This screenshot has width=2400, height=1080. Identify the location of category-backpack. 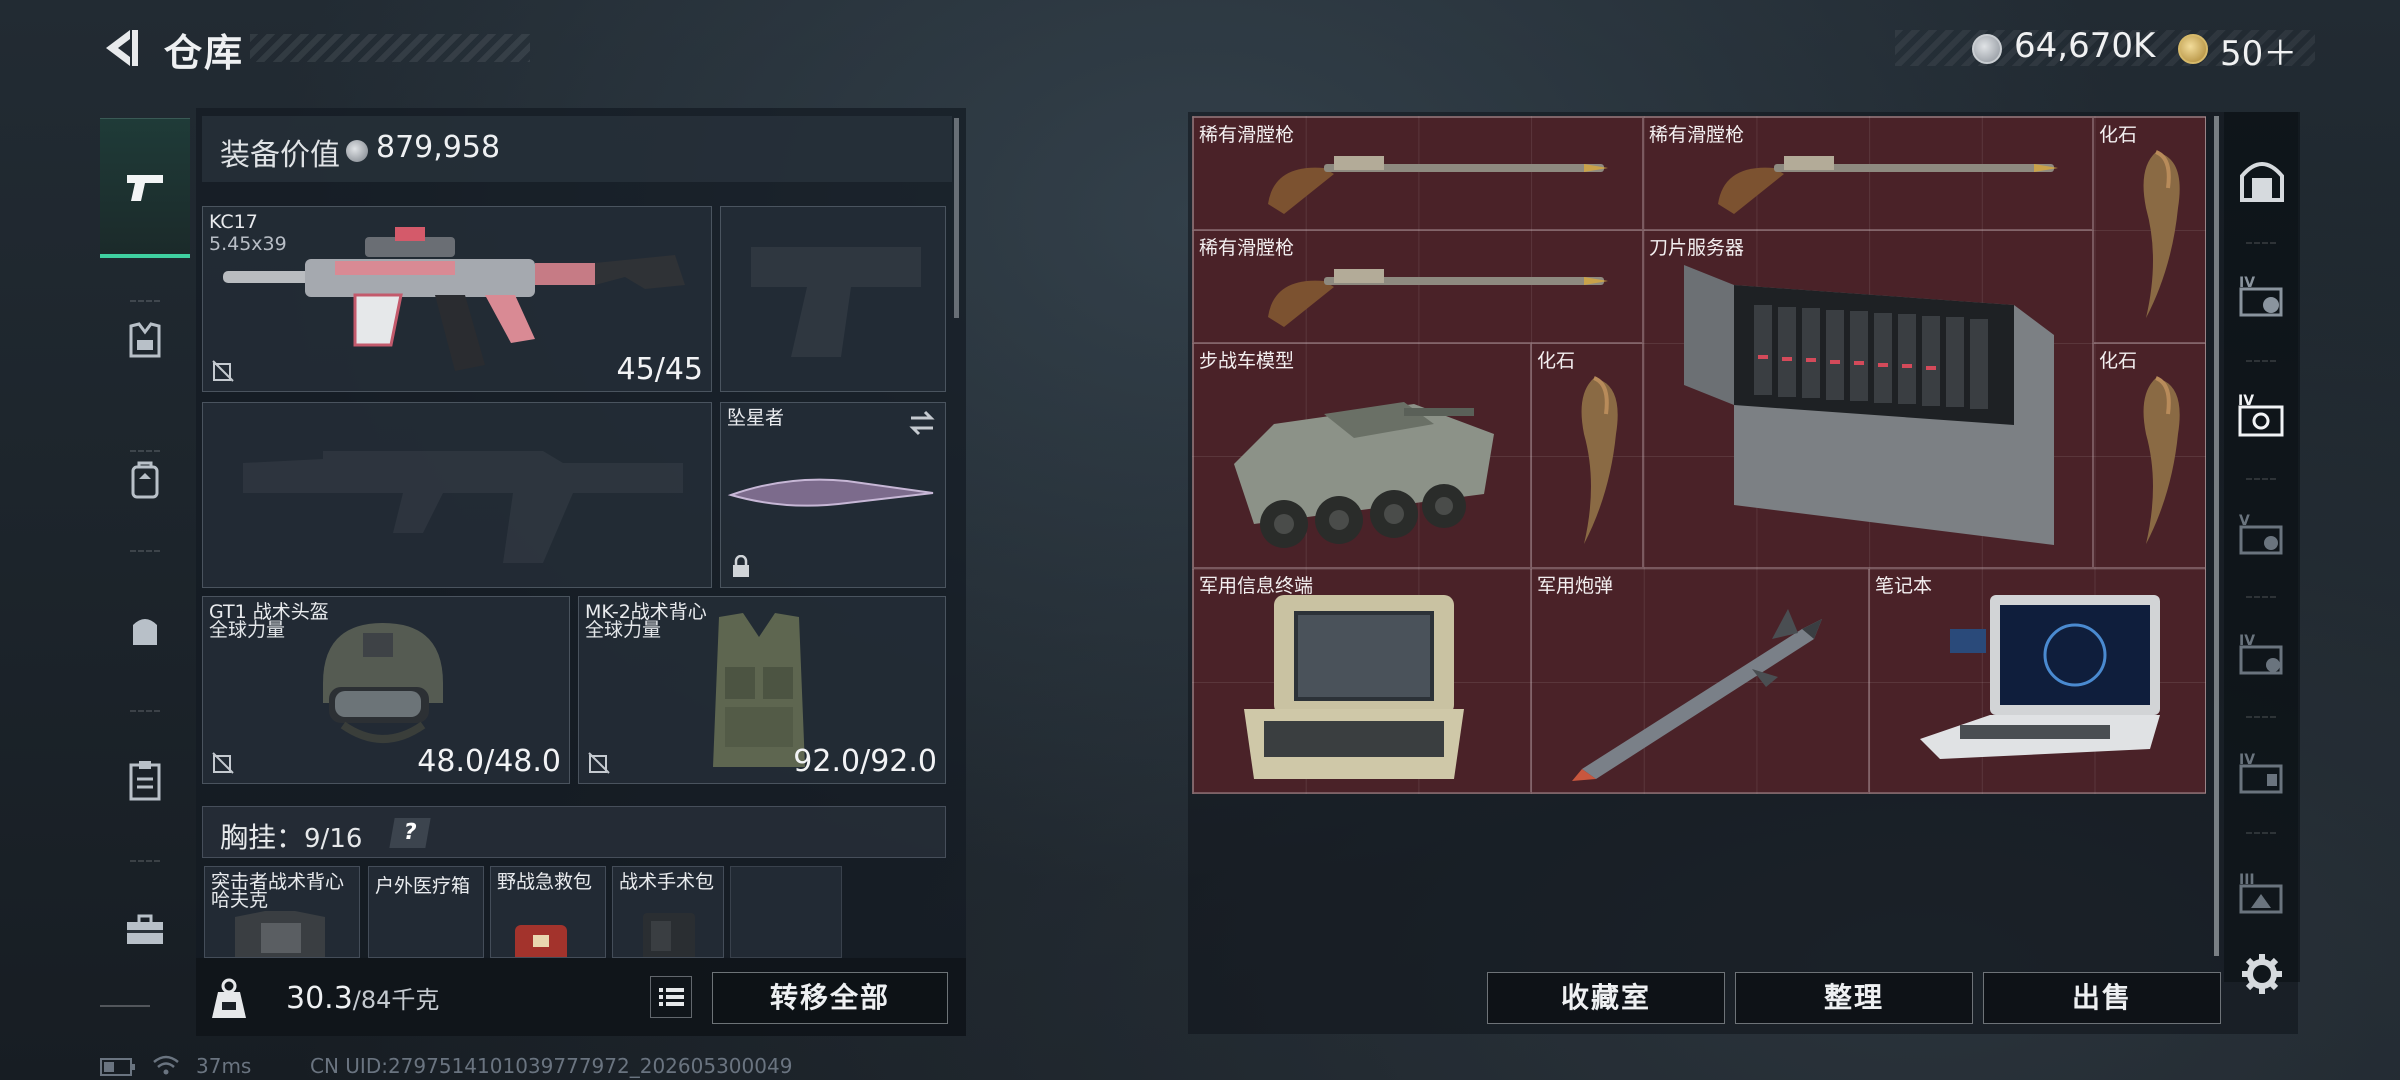
(145, 480).